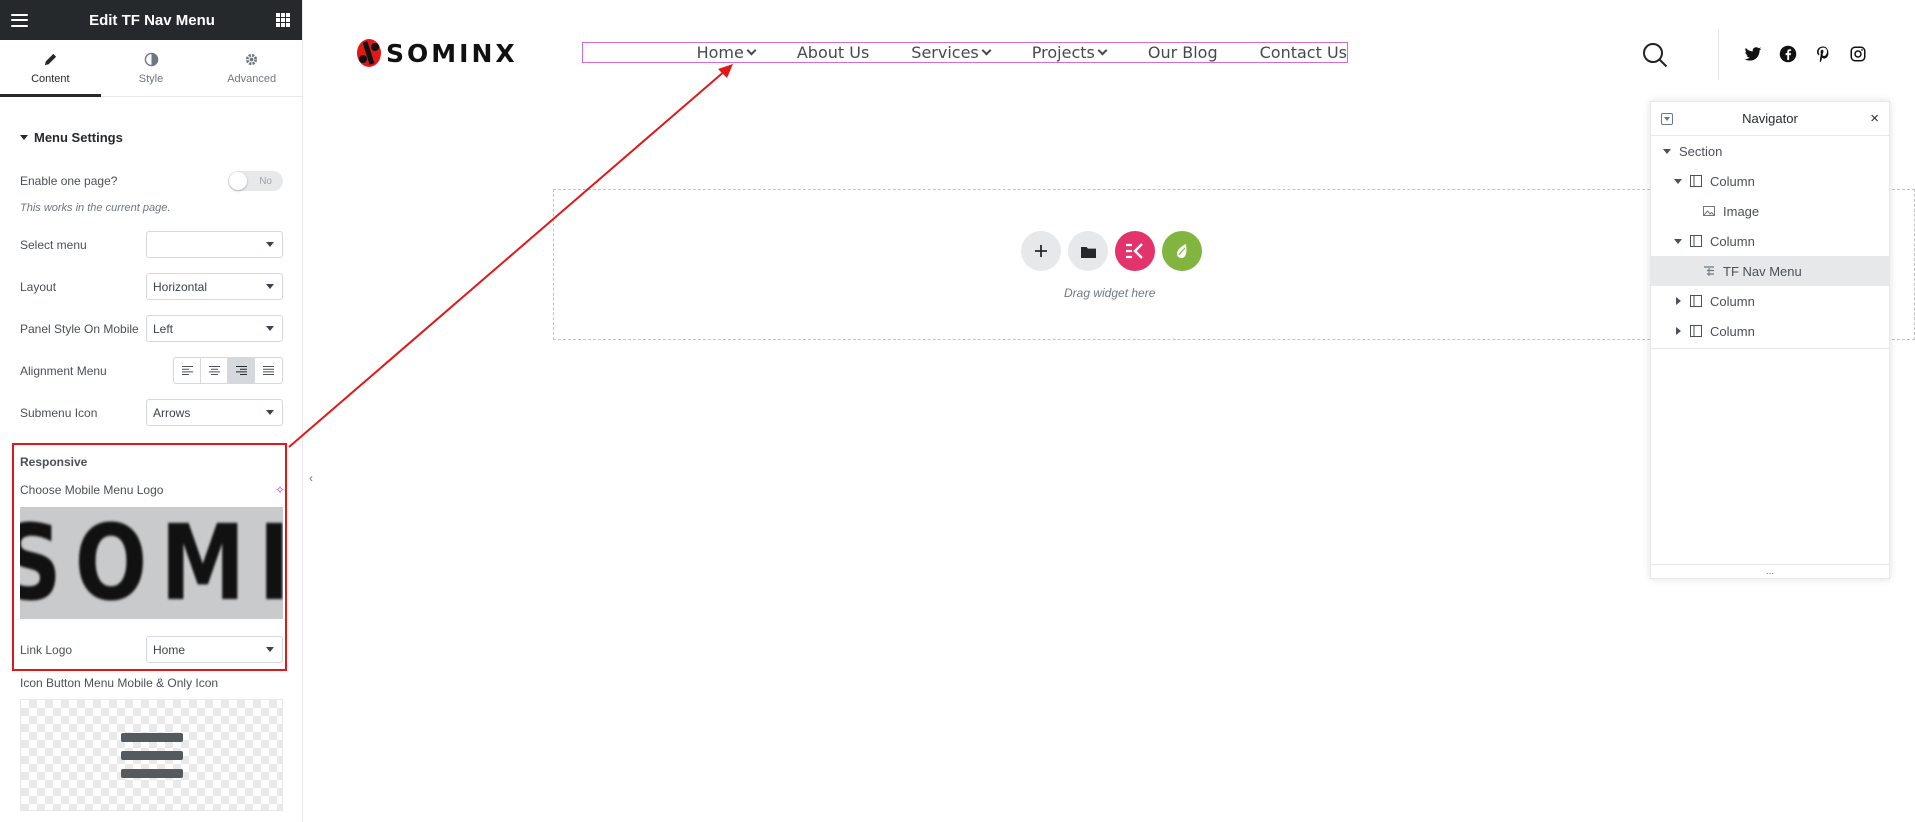  I want to click on add-icon, so click(1041, 251).